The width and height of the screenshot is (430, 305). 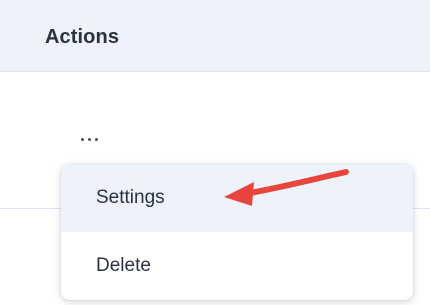 I want to click on menu-item-delete-label: Delete, so click(x=123, y=265).